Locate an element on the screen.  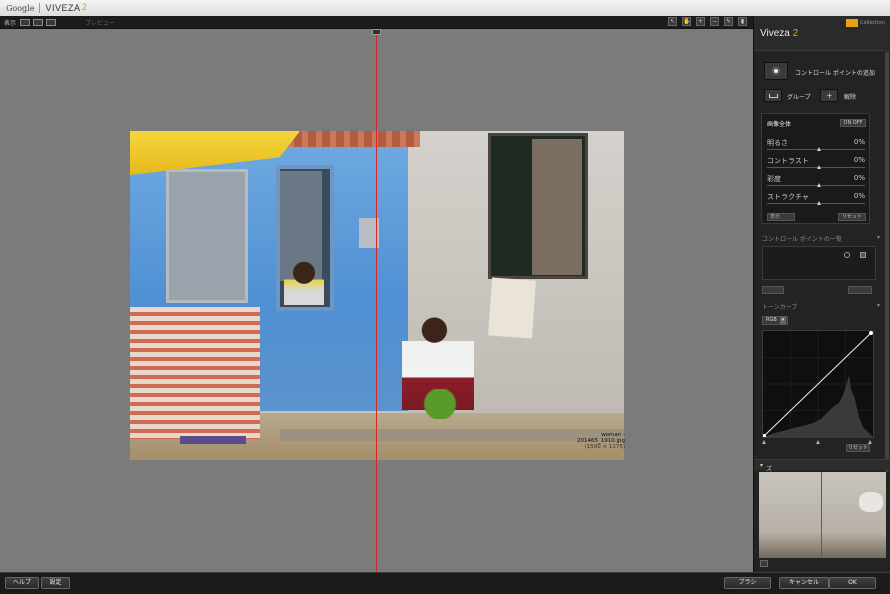
view-dropdown: 表示 is located at coordinates (781, 217).